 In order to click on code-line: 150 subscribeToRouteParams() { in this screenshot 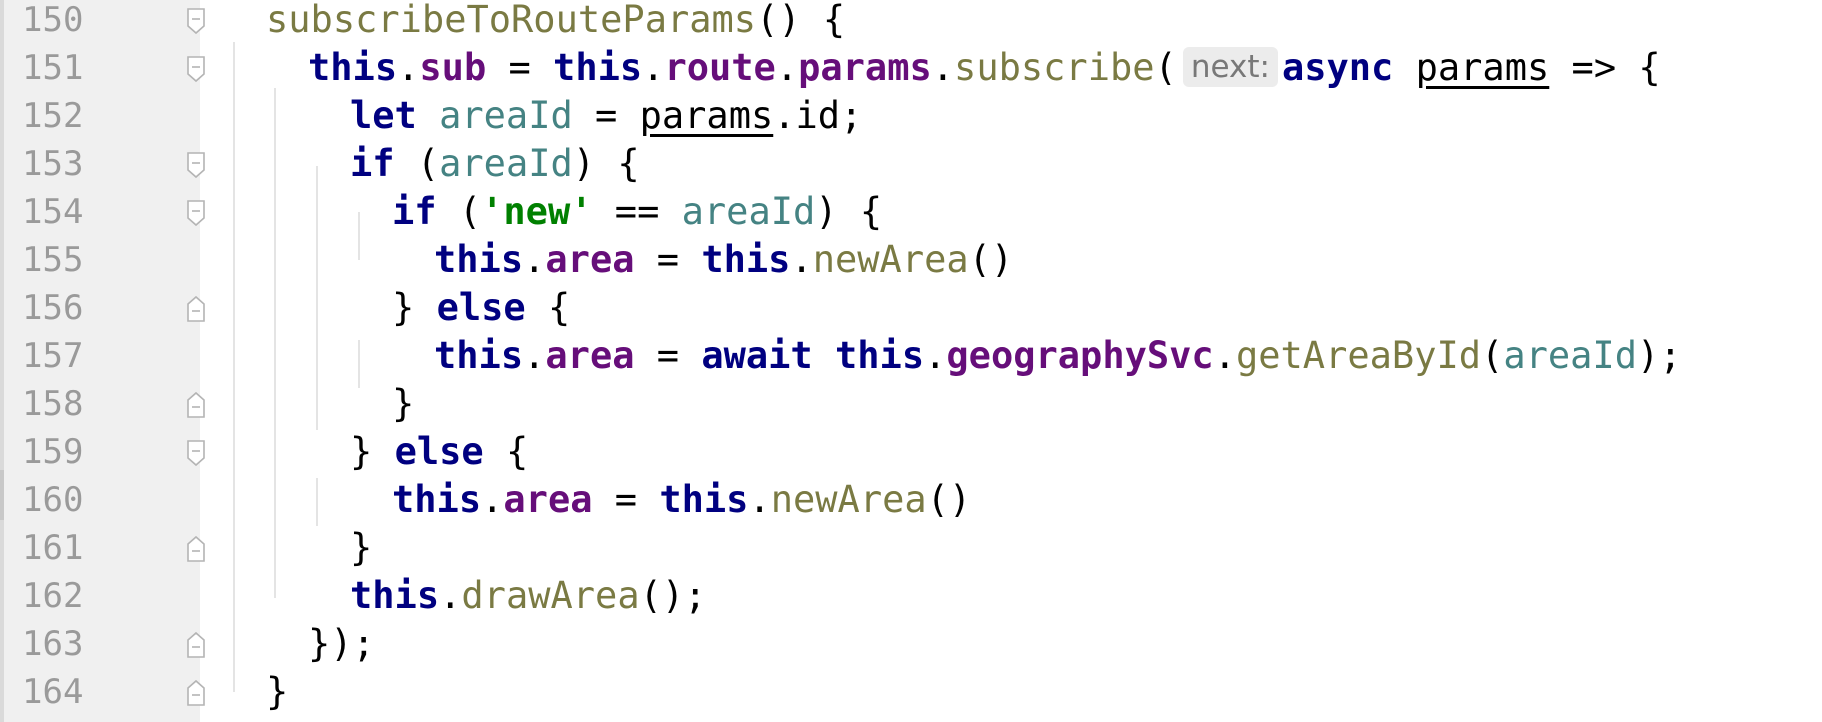, I will do `click(922, 24)`.